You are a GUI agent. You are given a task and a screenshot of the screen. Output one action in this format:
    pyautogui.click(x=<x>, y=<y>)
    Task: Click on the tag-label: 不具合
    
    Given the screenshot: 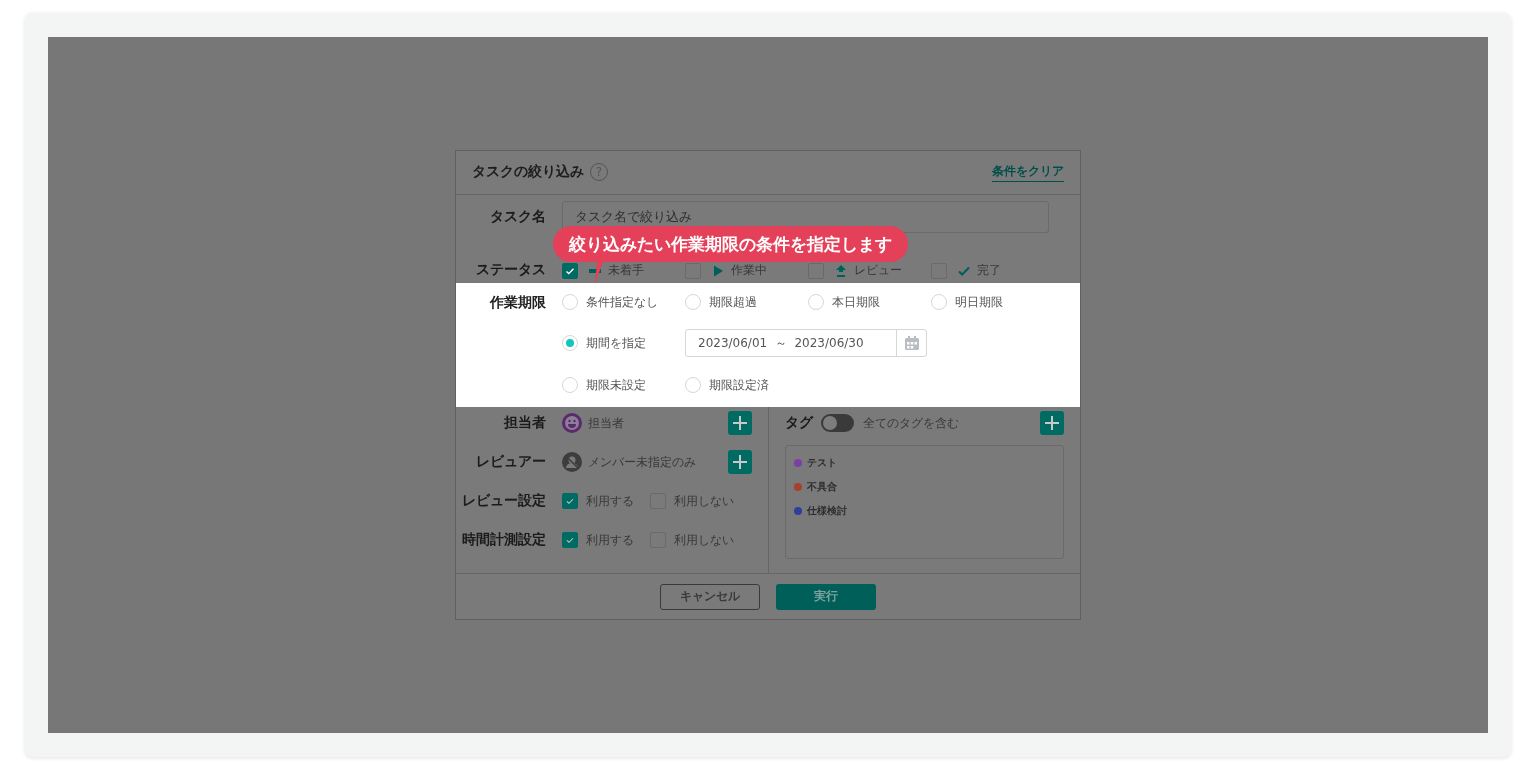 What is the action you would take?
    pyautogui.click(x=822, y=487)
    